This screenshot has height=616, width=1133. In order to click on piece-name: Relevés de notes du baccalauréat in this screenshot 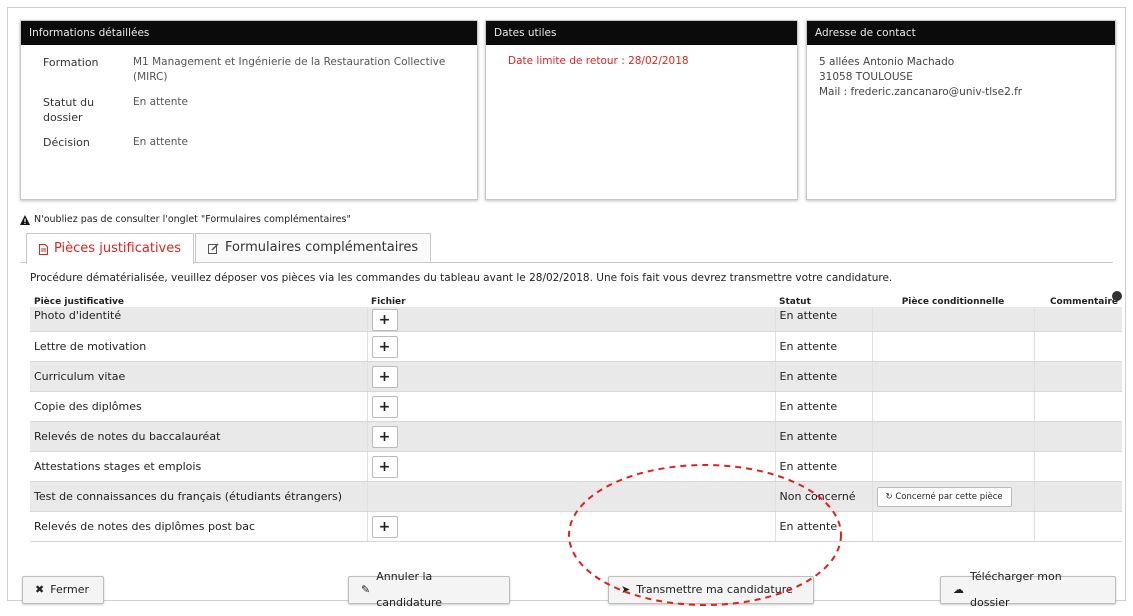, I will do `click(198, 436)`.